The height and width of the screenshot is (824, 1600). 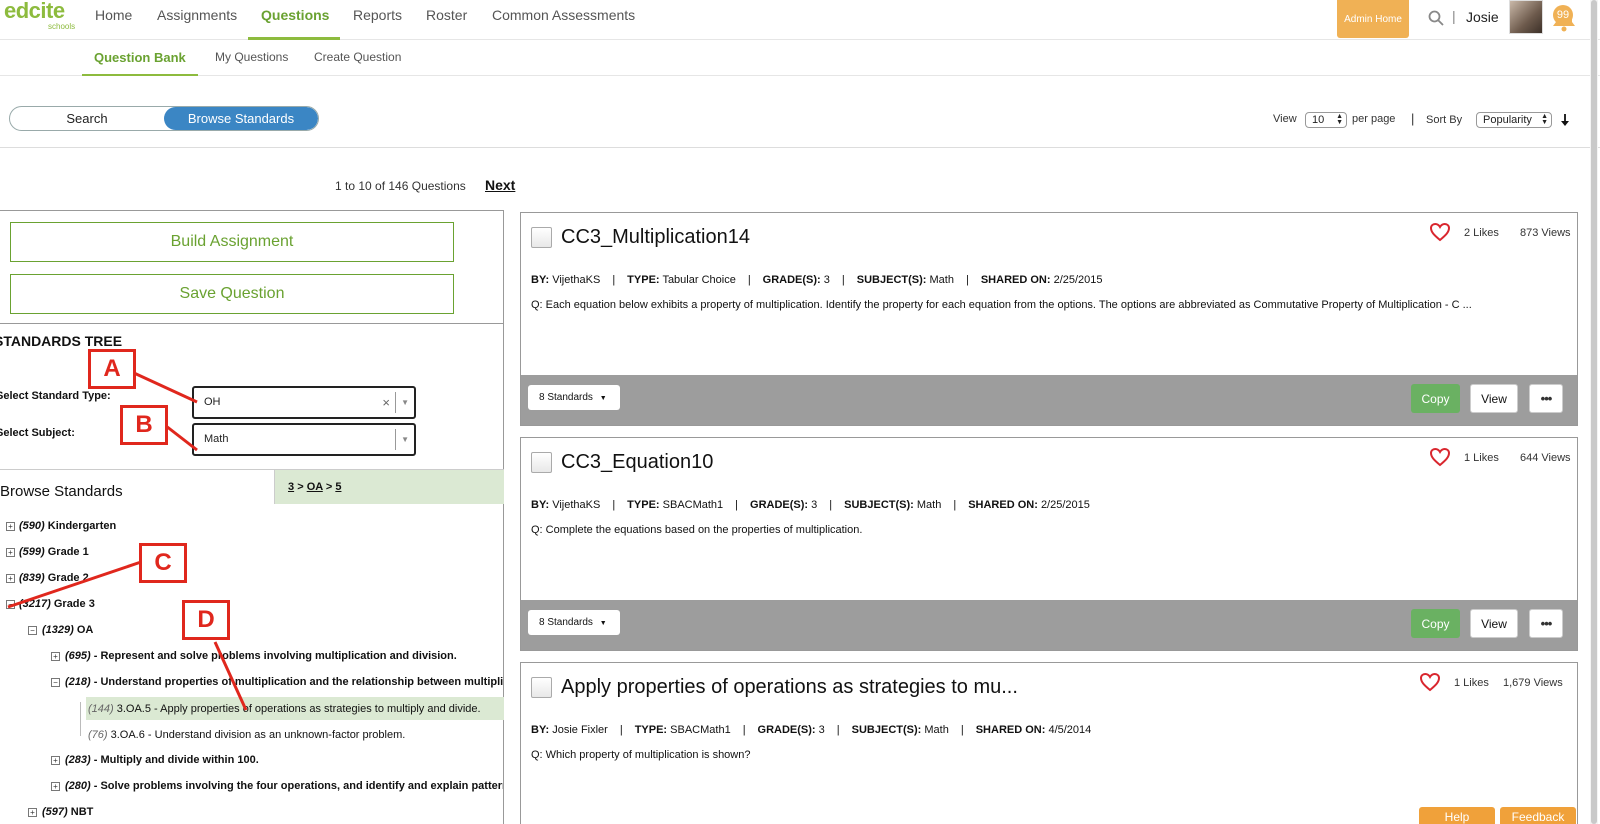 I want to click on nav-reports: Reports, so click(x=377, y=15).